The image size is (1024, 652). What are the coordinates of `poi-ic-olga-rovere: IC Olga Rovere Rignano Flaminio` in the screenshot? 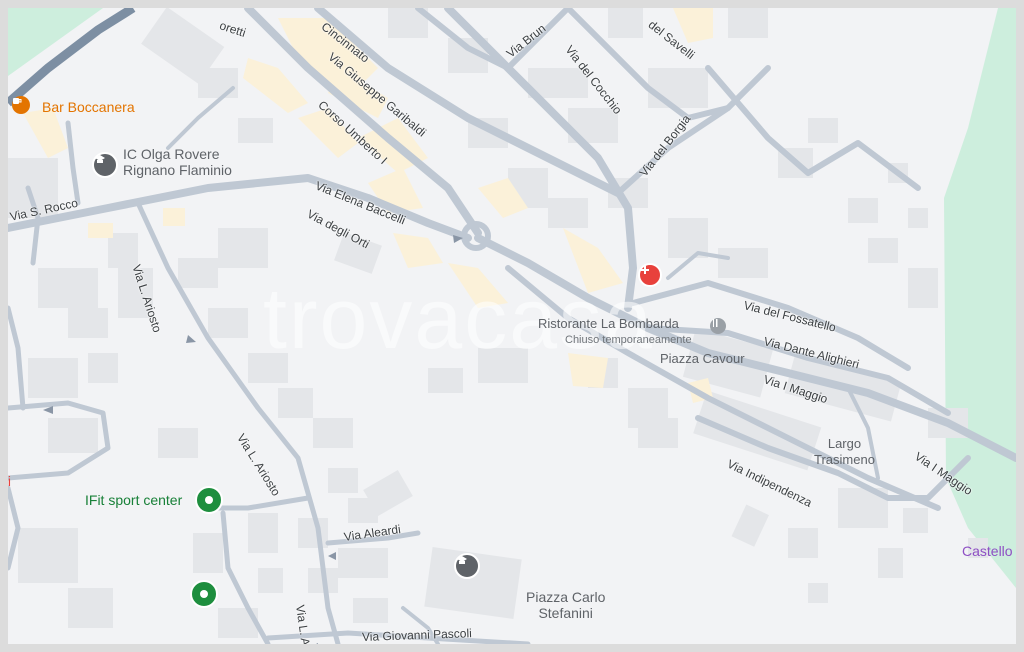 It's located at (177, 162).